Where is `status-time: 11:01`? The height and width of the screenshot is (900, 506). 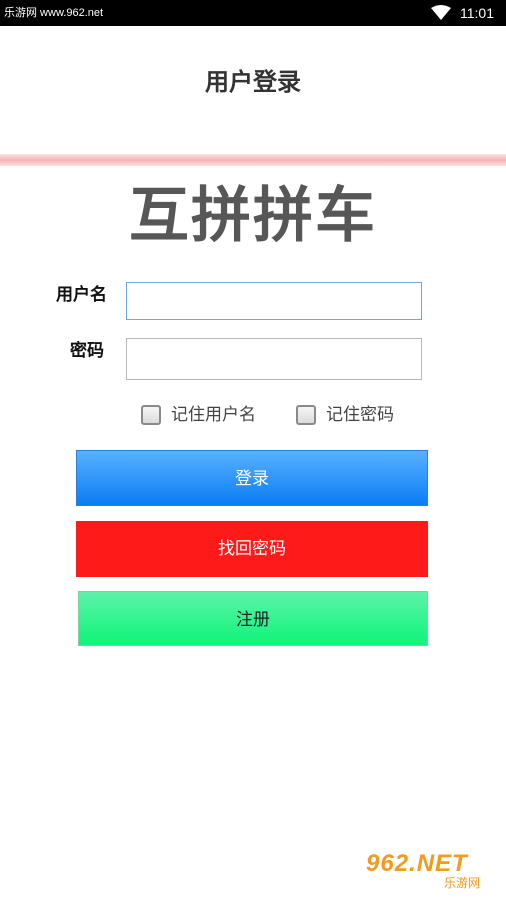
status-time: 11:01 is located at coordinates (477, 13).